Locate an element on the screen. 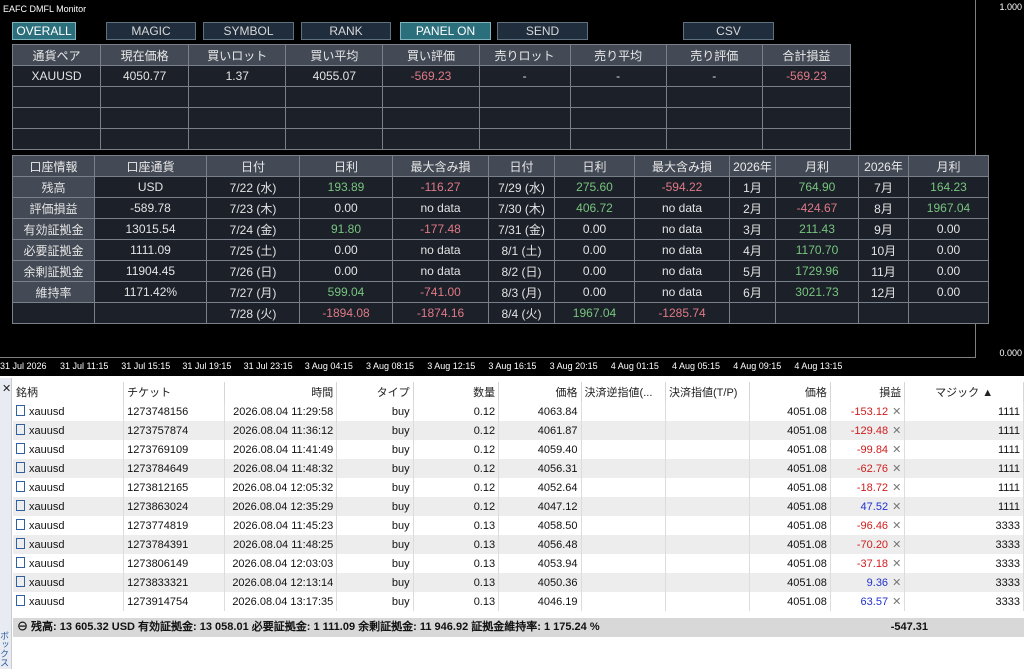 The height and width of the screenshot is (669, 1024). trade-cell-value: -96.46 is located at coordinates (872, 526).